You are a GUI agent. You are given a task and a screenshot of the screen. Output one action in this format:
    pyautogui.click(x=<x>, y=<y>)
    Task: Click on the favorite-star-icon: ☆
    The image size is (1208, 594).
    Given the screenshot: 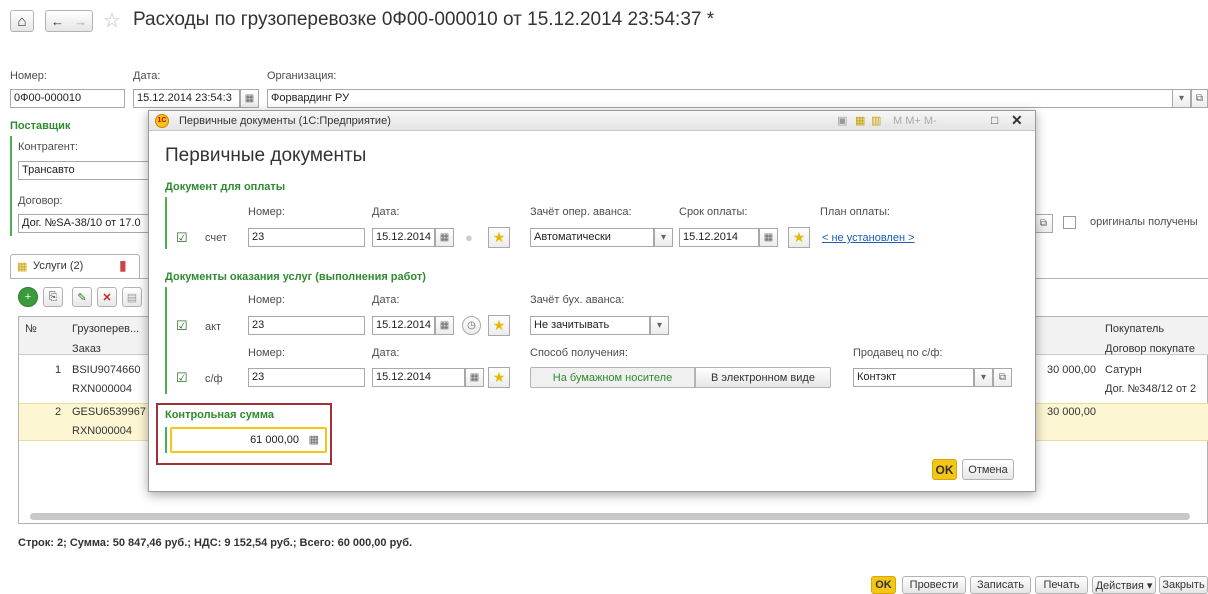 What is the action you would take?
    pyautogui.click(x=112, y=20)
    